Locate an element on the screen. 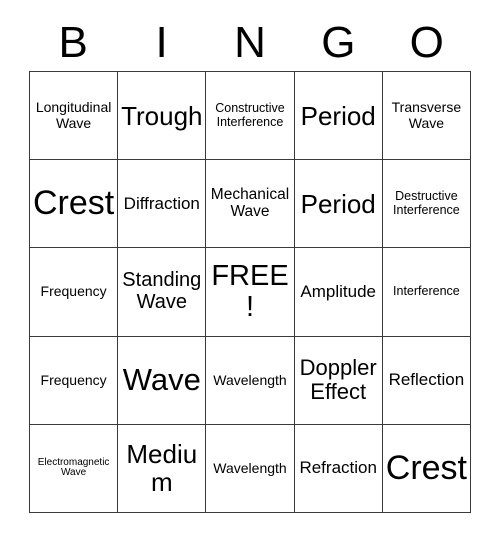 This screenshot has width=500, height=544. bingo-cell-label: Reflection is located at coordinates (426, 380).